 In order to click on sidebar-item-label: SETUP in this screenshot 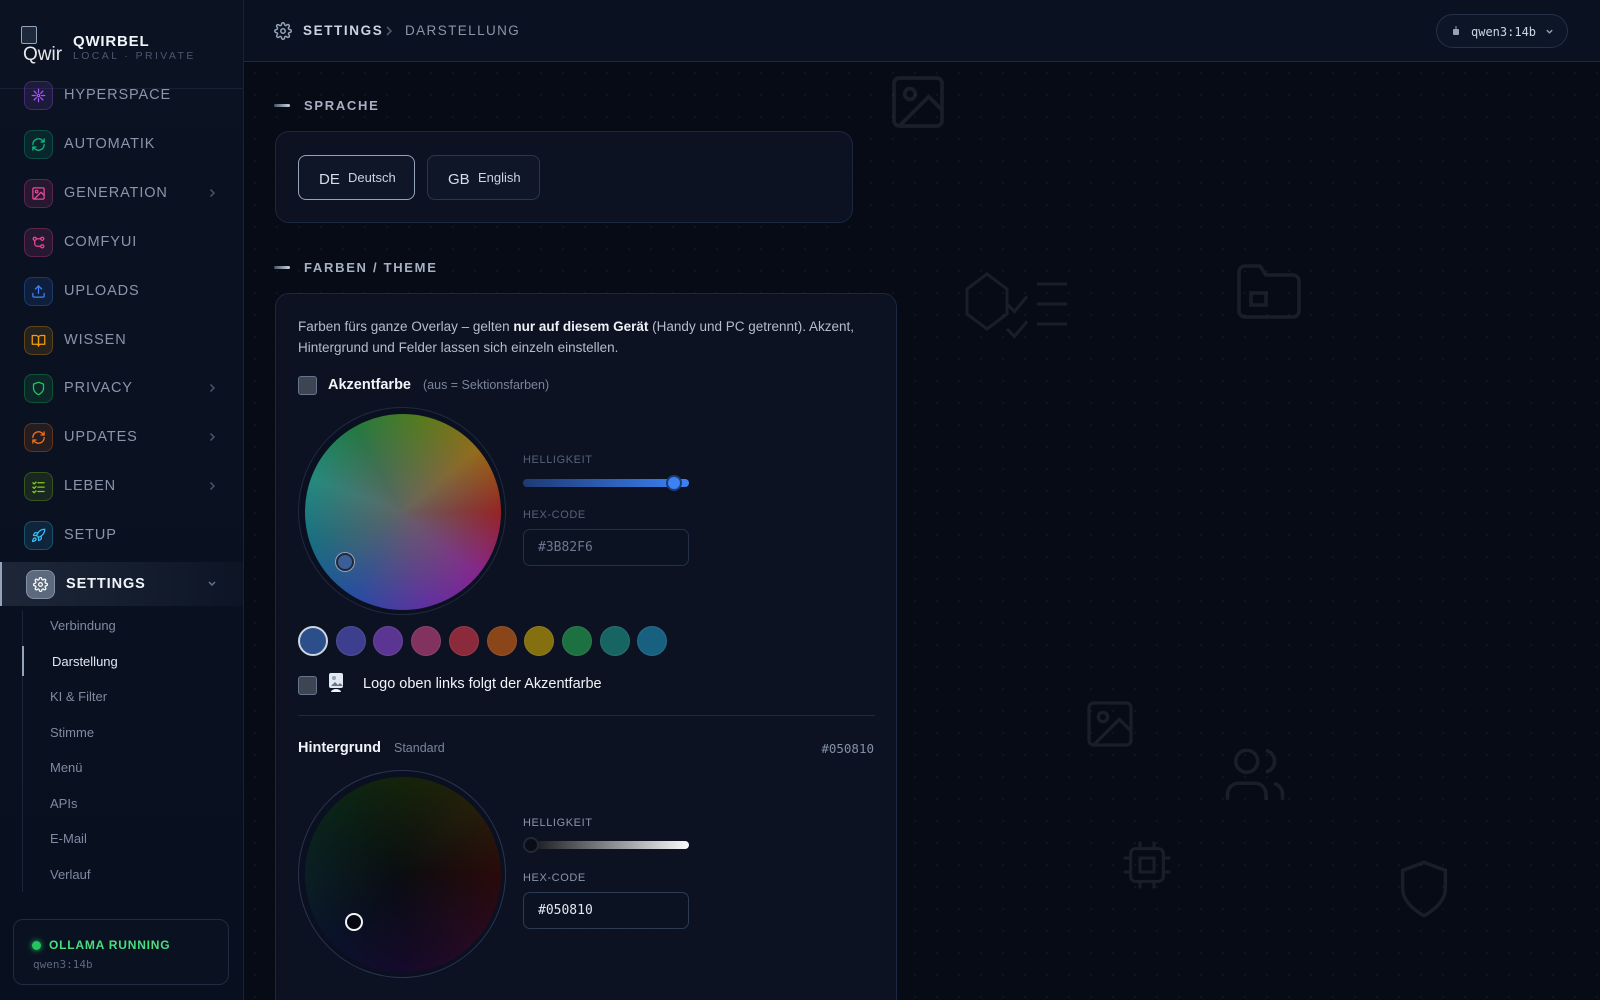, I will do `click(90, 535)`.